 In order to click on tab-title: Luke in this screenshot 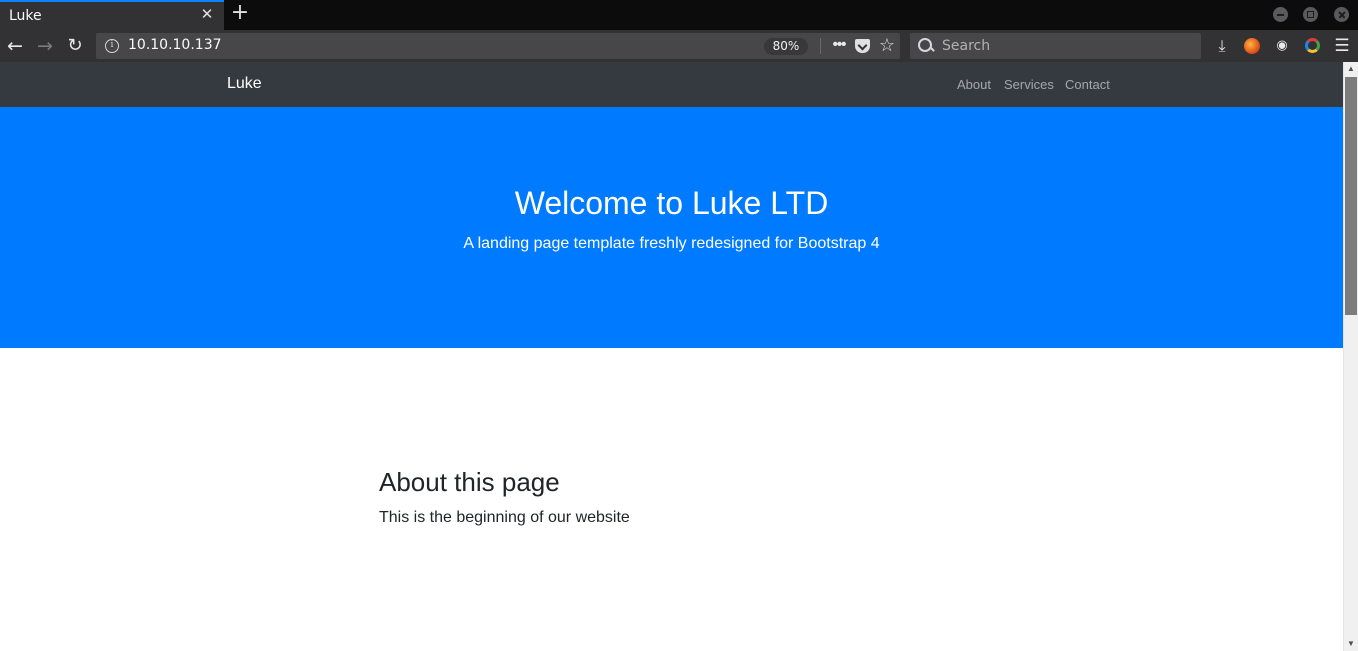, I will do `click(25, 16)`.